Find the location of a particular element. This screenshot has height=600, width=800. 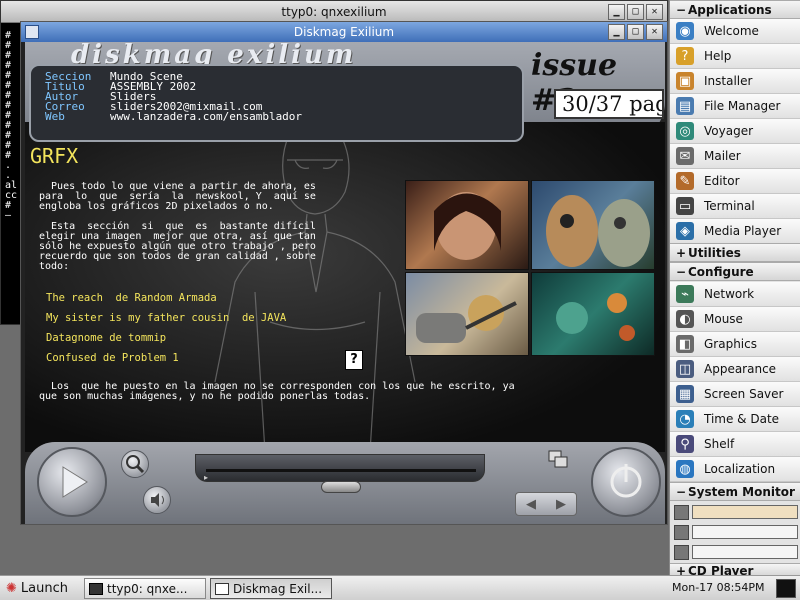

app-item-0: ◉ Welcome is located at coordinates (735, 31).